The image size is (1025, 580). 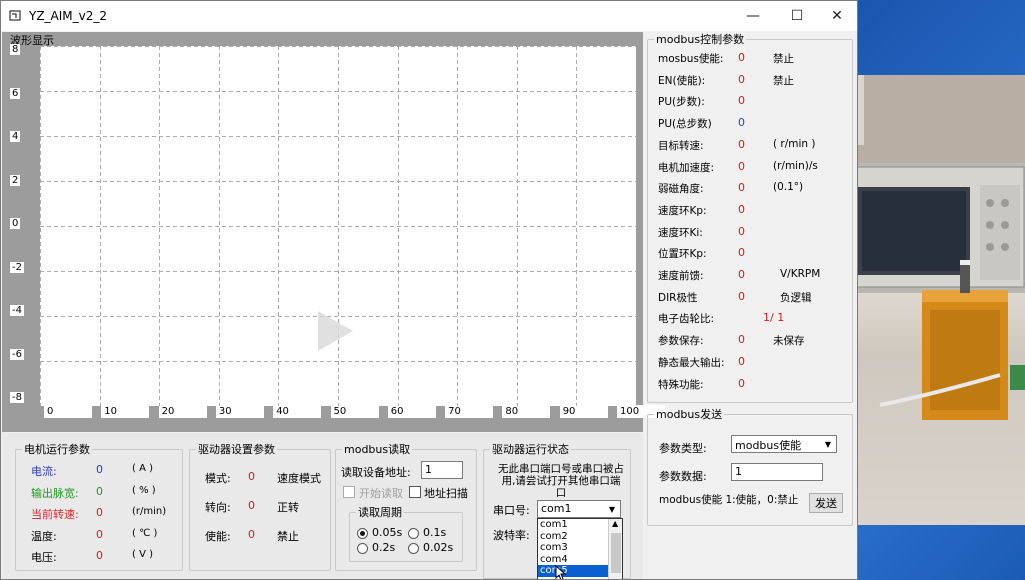 I want to click on motor-row-unit: ( ℃ ), so click(x=145, y=533).